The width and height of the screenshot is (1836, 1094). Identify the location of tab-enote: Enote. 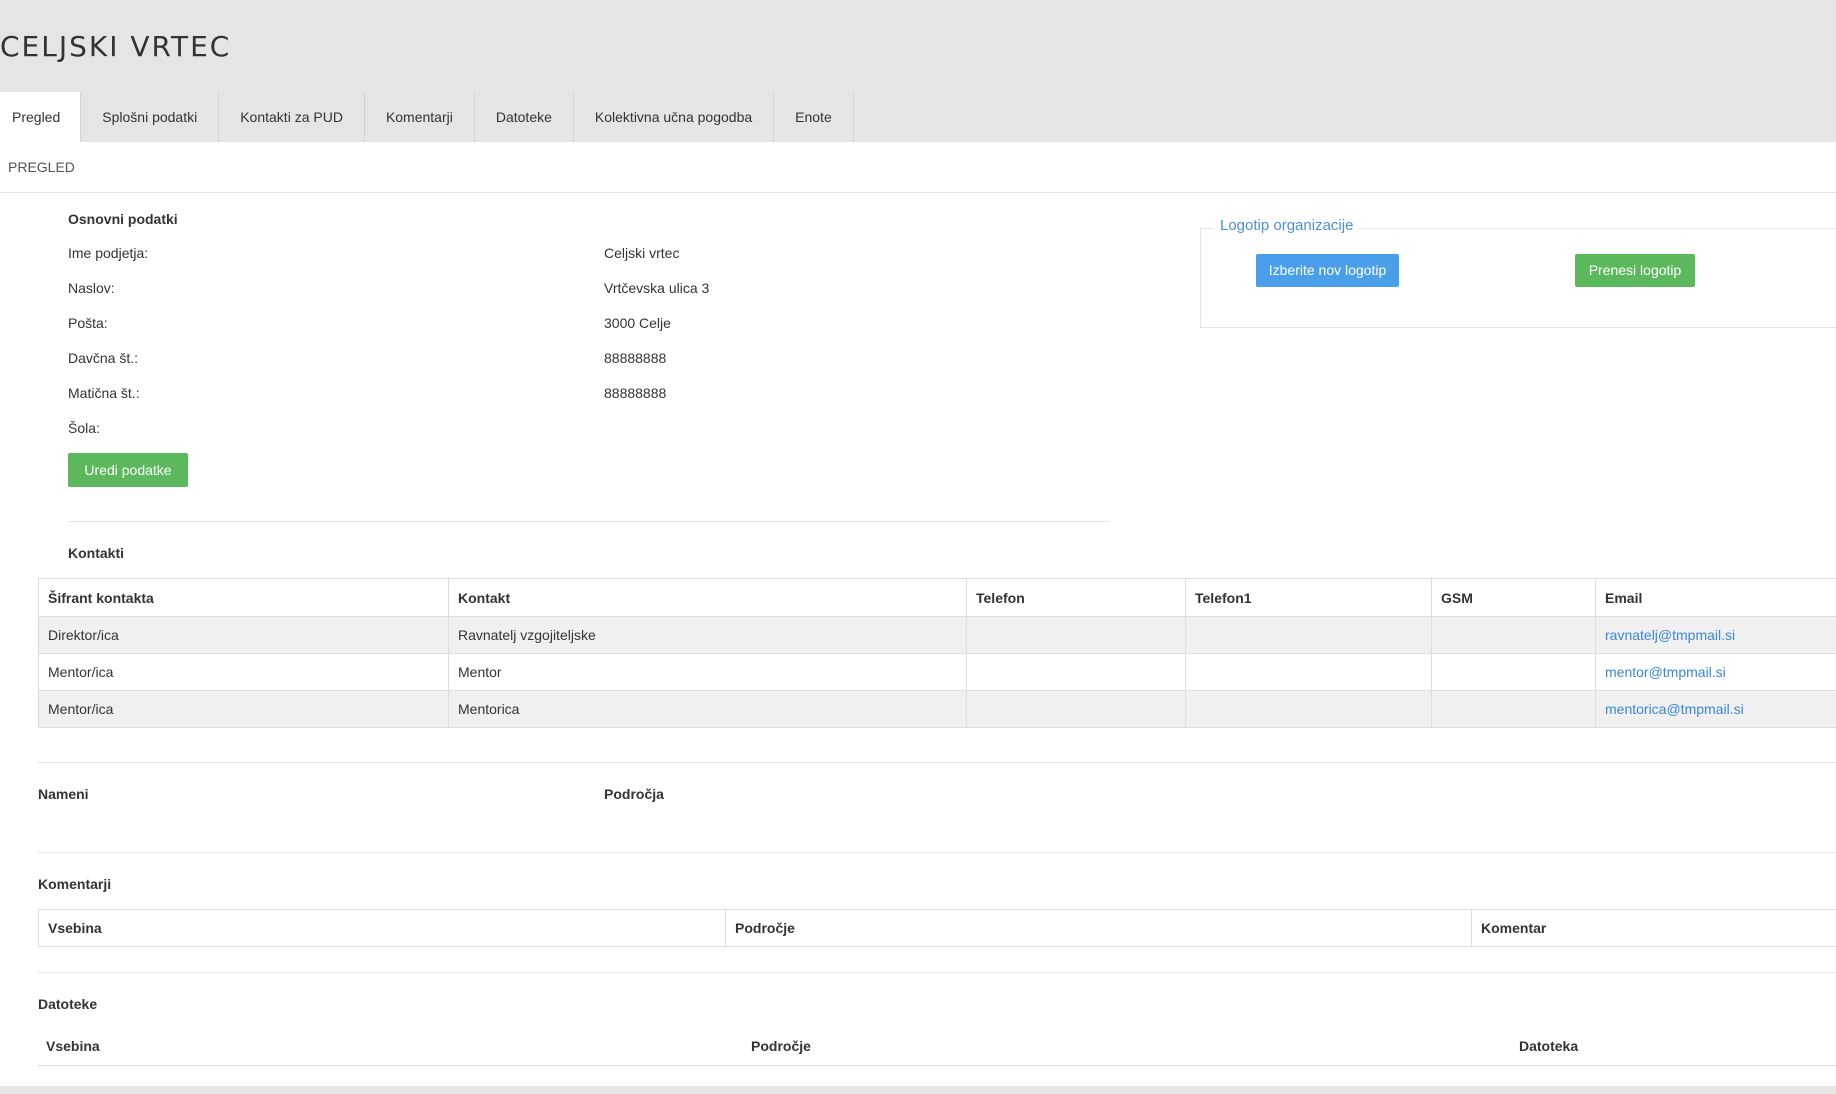
(814, 117).